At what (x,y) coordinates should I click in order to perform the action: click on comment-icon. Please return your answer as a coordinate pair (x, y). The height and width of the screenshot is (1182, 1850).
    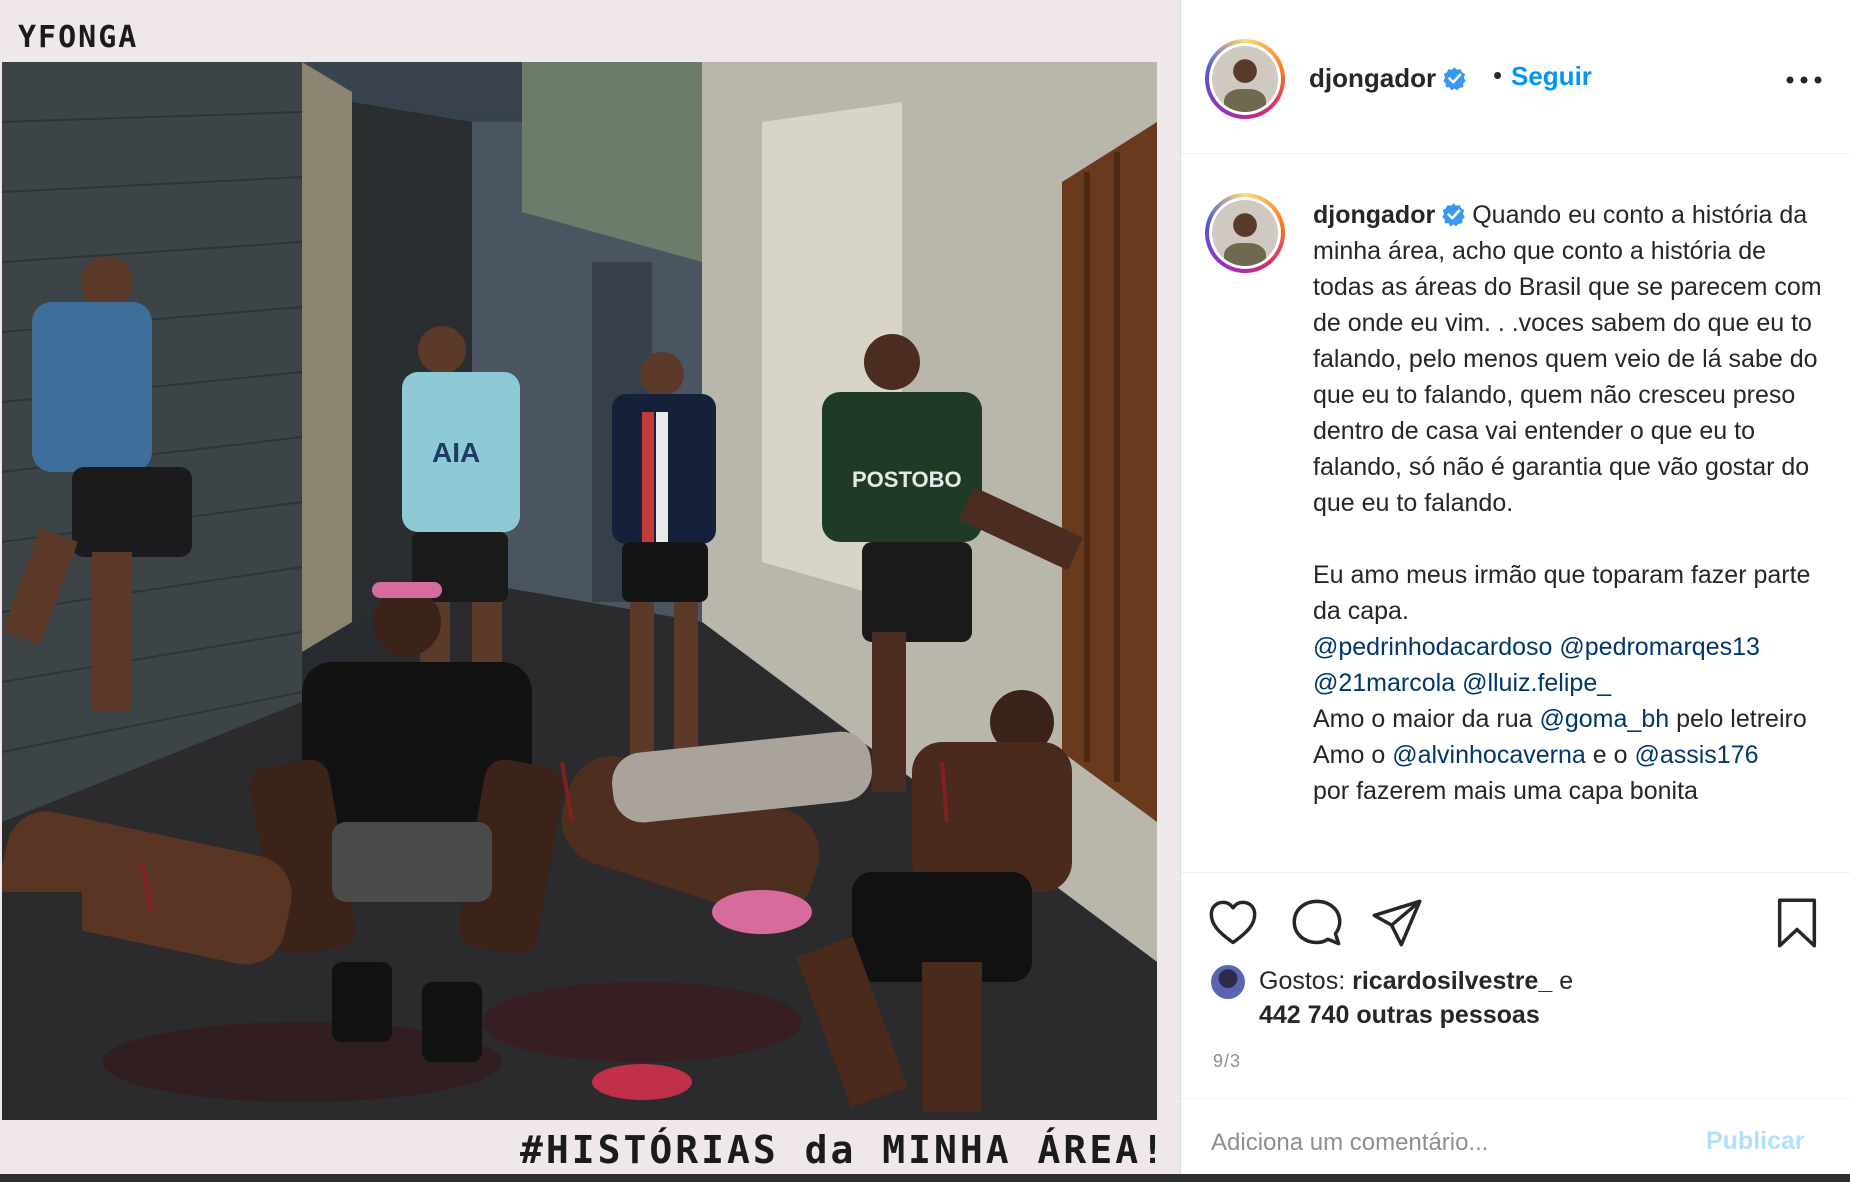
    Looking at the image, I should click on (1317, 923).